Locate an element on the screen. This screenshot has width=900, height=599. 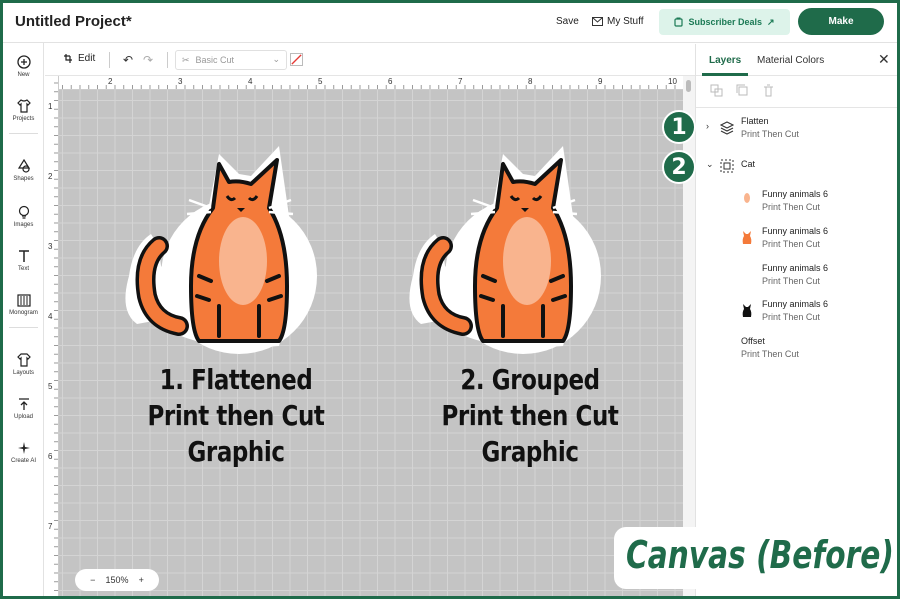
project-title: Untitled Project* is located at coordinates (73, 21).